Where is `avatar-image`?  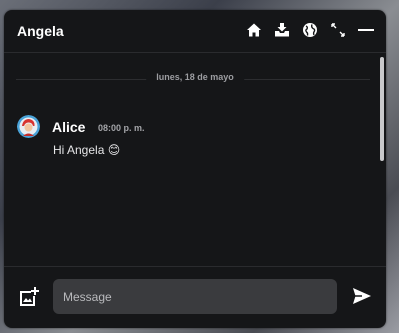 avatar-image is located at coordinates (28, 126).